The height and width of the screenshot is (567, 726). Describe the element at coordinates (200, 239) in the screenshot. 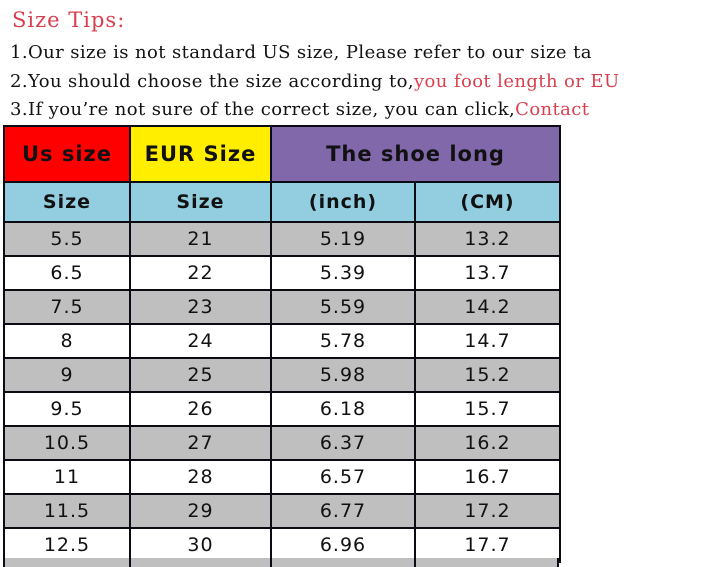

I see `cell-eur-size: 21` at that location.